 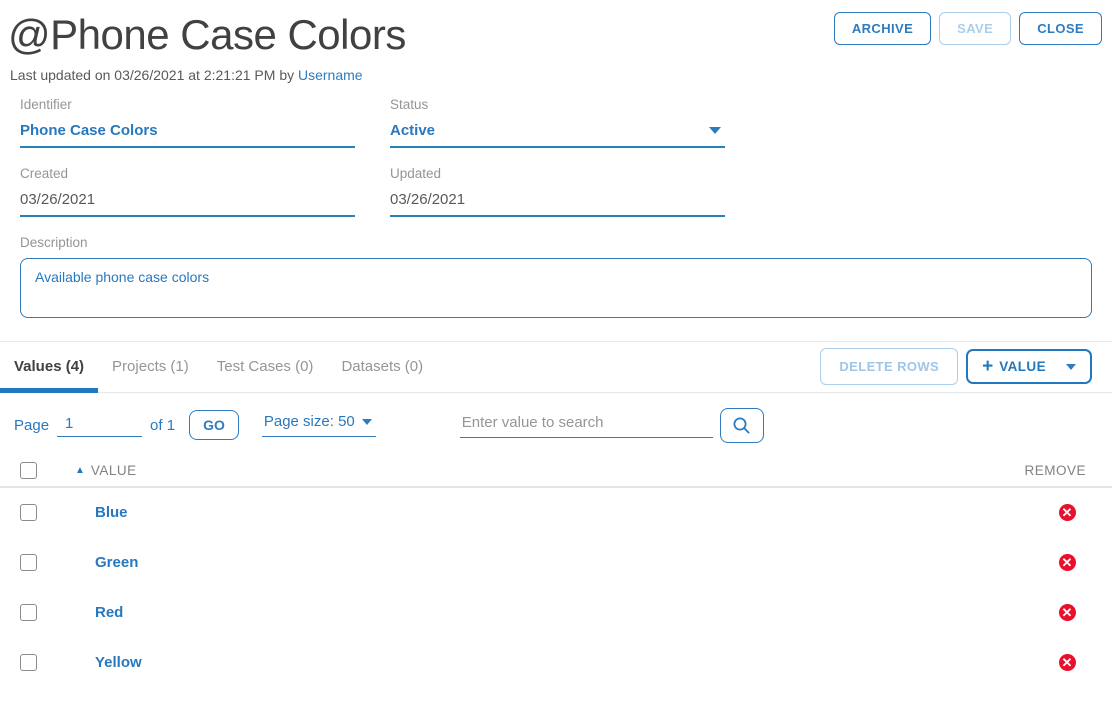 What do you see at coordinates (882, 28) in the screenshot?
I see `archive-button: ARCHIVE` at bounding box center [882, 28].